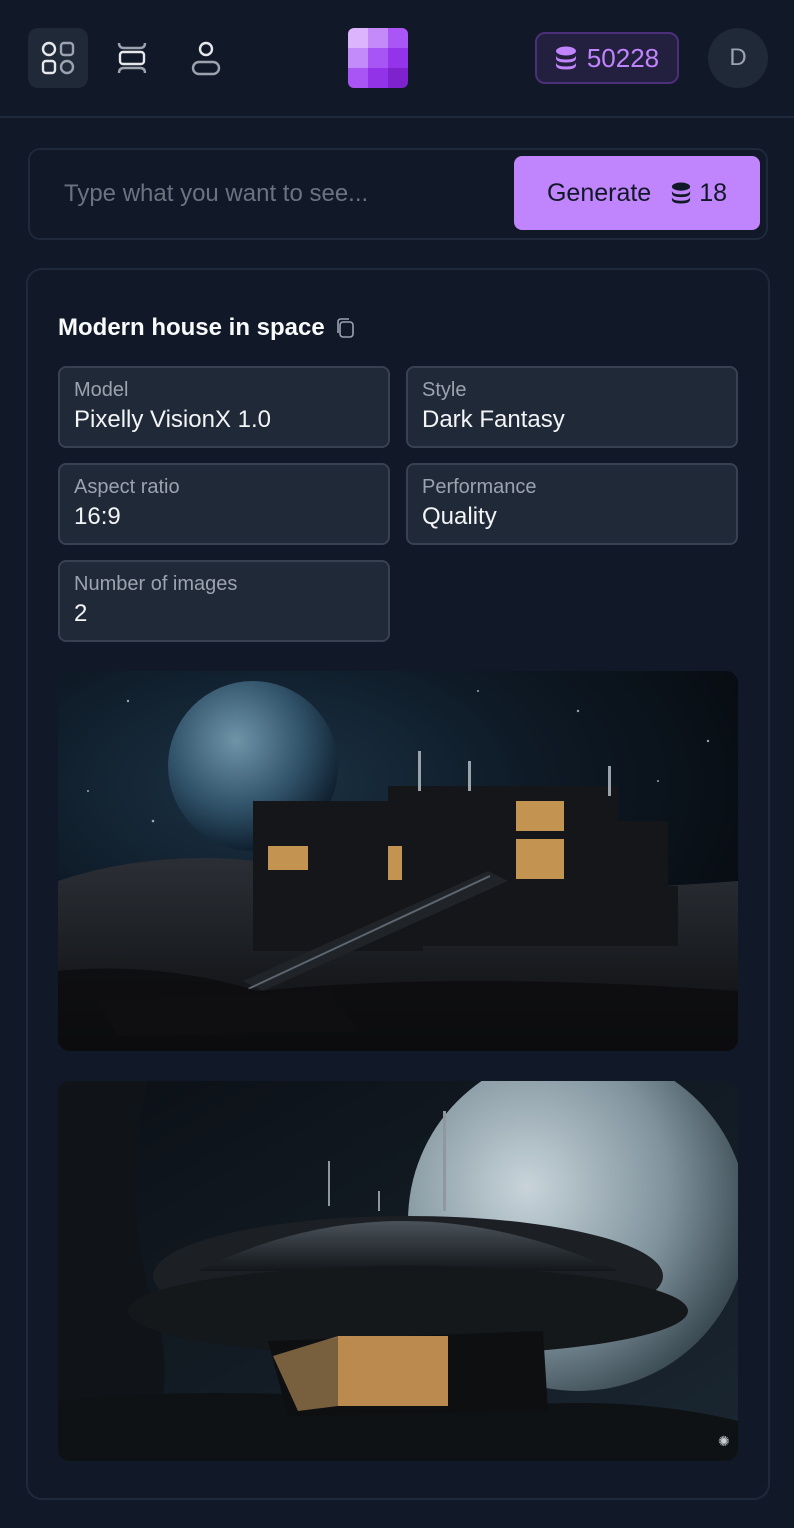 This screenshot has height=1528, width=794. I want to click on field-label: Aspect ratio, so click(127, 487).